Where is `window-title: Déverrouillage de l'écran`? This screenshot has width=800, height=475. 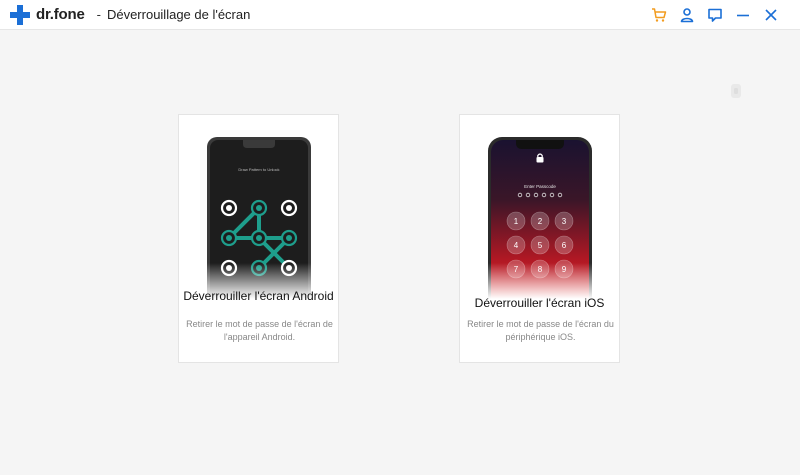 window-title: Déverrouillage de l'écran is located at coordinates (178, 14).